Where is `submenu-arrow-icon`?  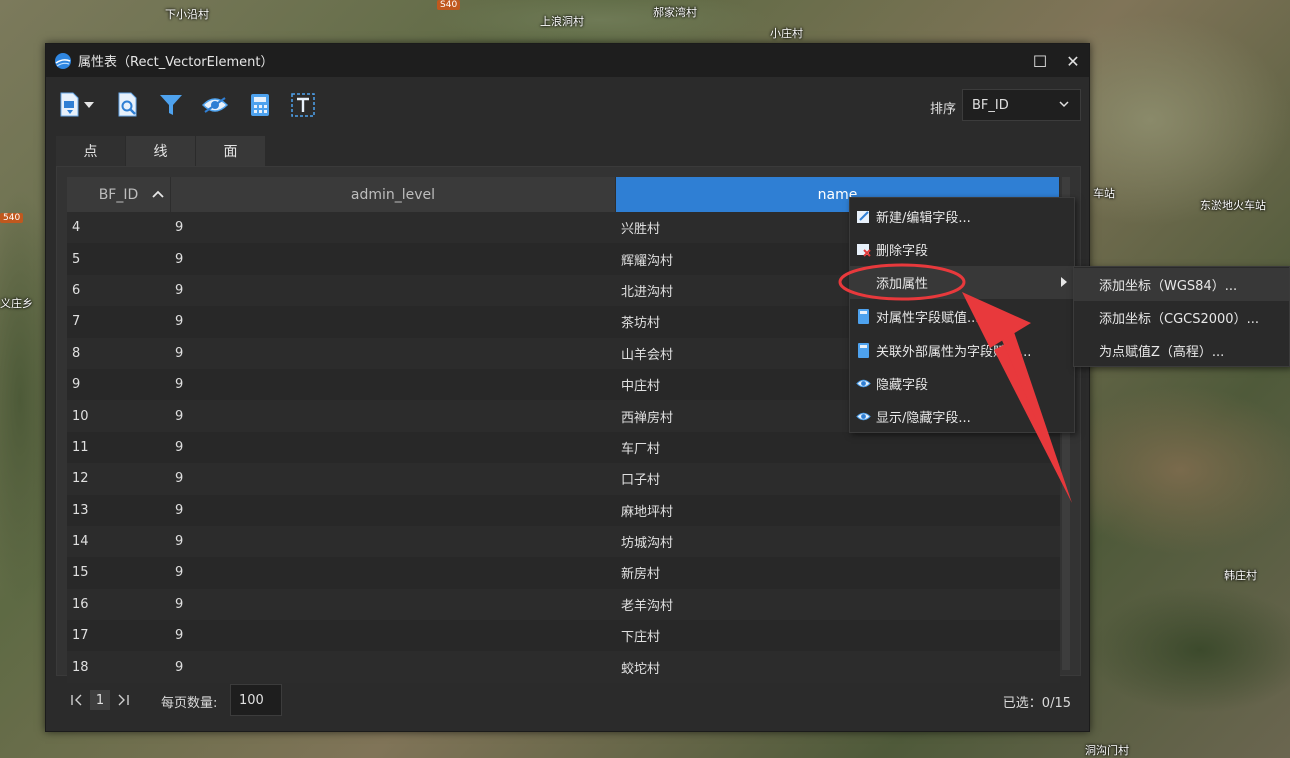 submenu-arrow-icon is located at coordinates (1064, 282).